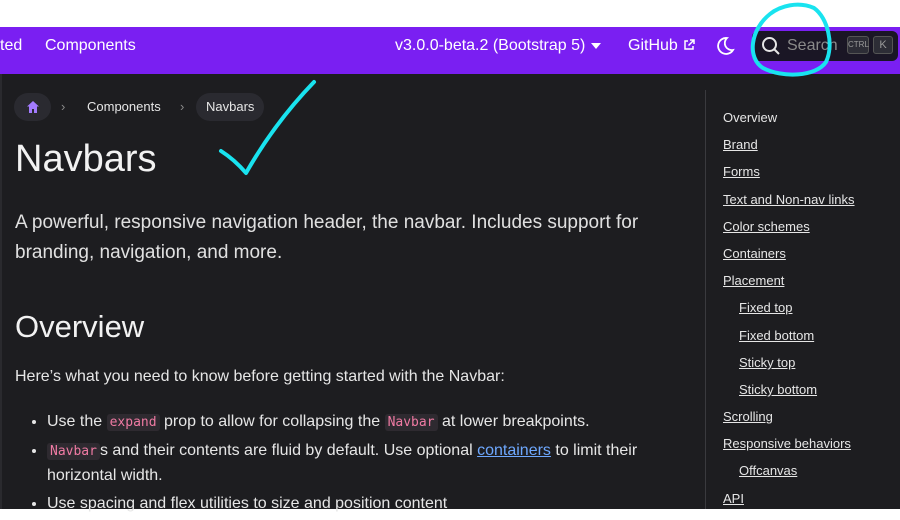 Image resolution: width=900 pixels, height=520 pixels. I want to click on toc-item-containers: Containers, so click(754, 253).